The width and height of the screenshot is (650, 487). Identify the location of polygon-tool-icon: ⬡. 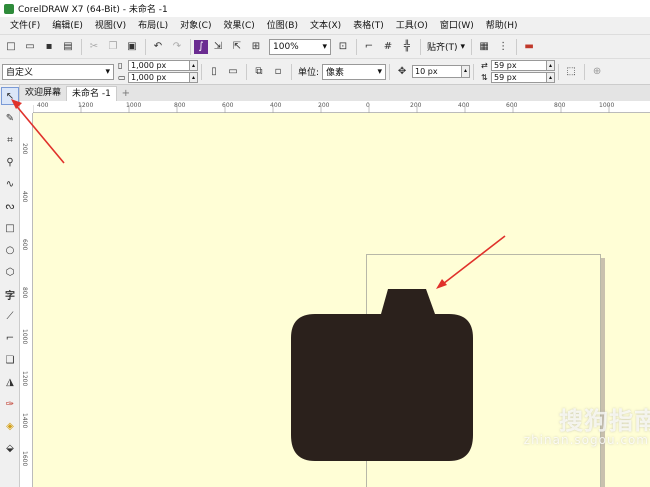
(10, 272).